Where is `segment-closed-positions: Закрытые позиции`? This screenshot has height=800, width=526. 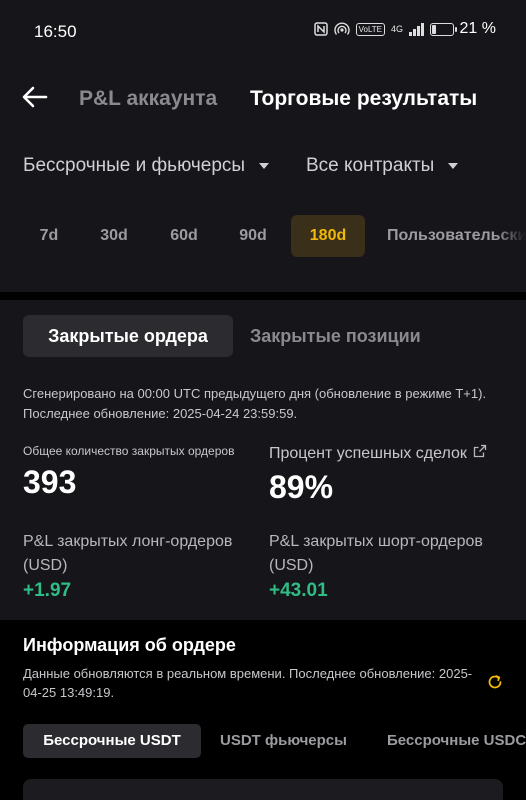
segment-closed-positions: Закрытые позиции is located at coordinates (335, 336).